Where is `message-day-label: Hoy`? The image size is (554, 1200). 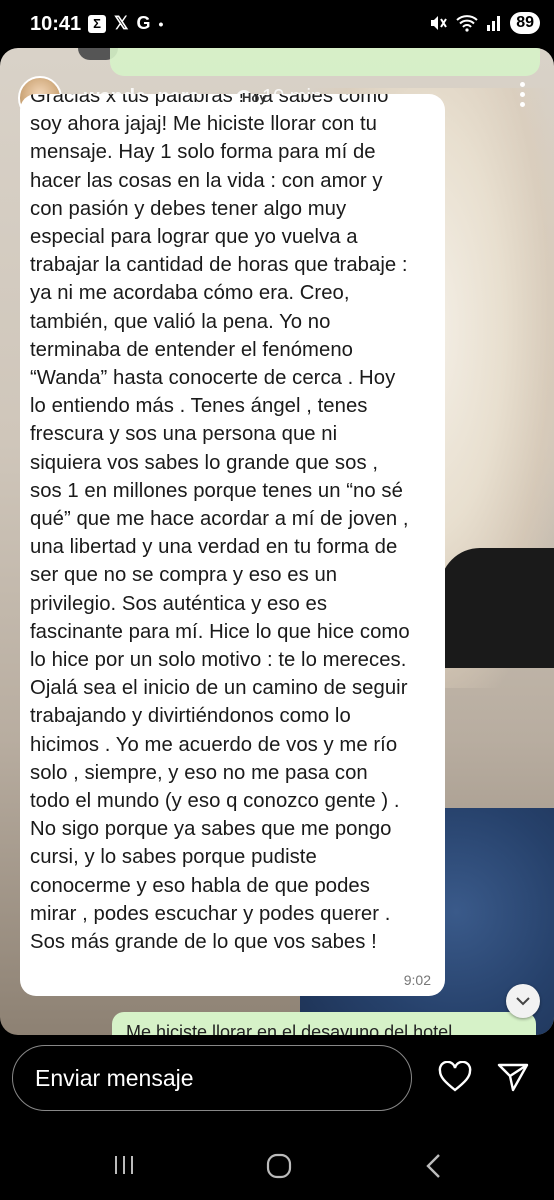
message-day-label: Hoy is located at coordinates (254, 97).